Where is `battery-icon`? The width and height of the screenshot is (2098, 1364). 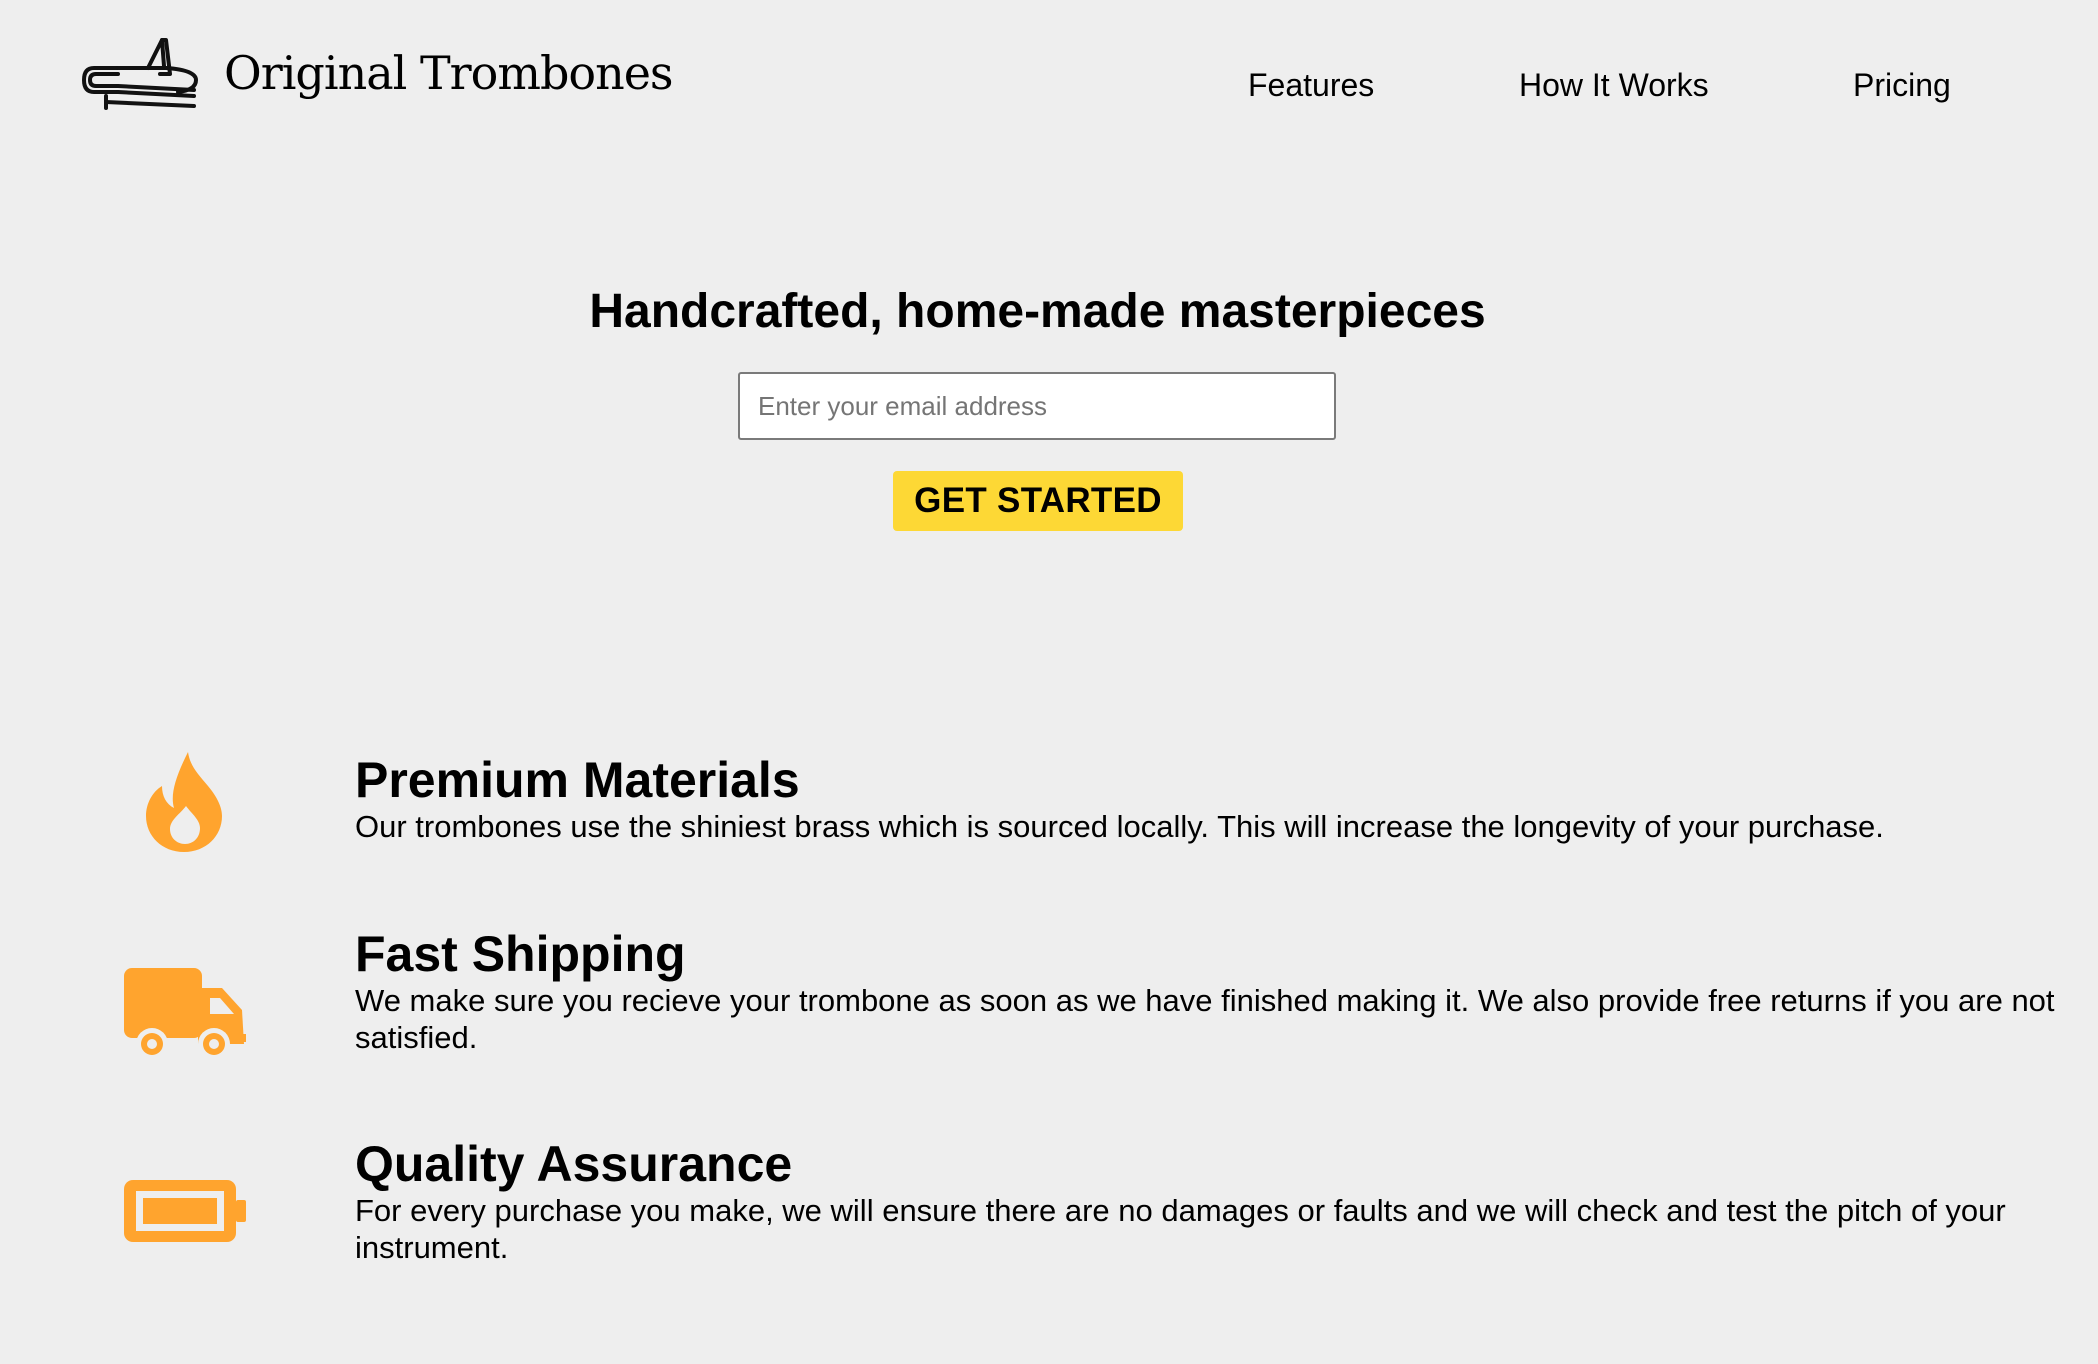 battery-icon is located at coordinates (185, 1211).